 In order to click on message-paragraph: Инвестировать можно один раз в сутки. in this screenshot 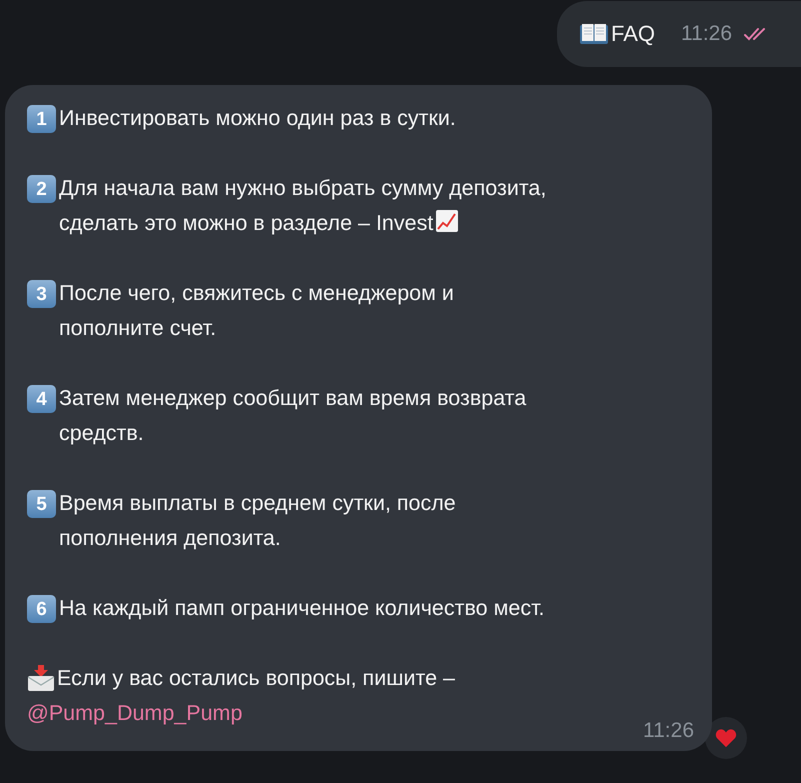, I will do `click(257, 118)`.